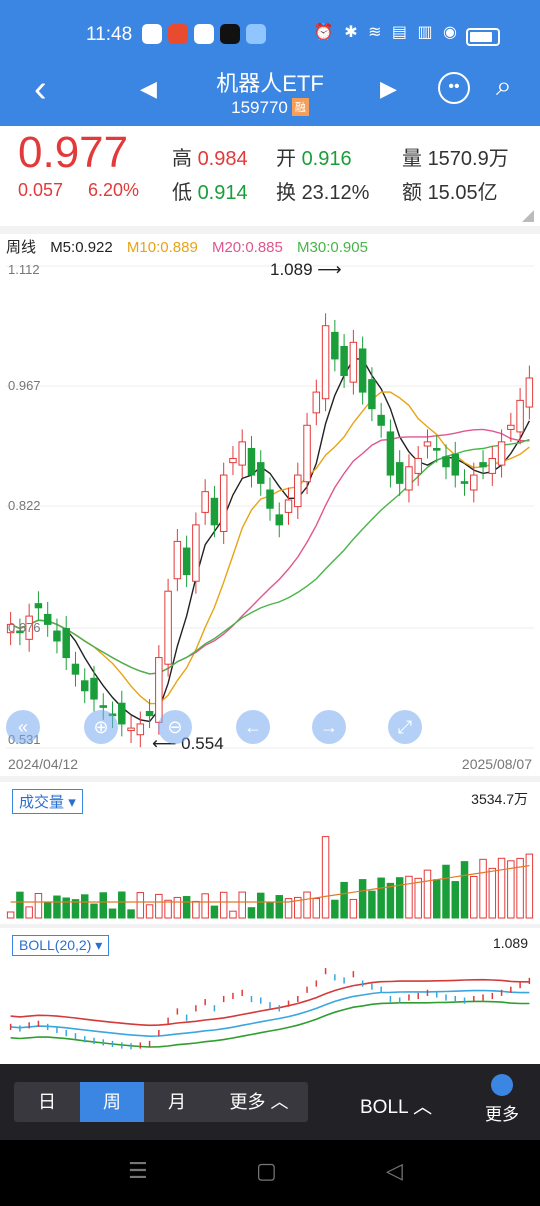 This screenshot has width=540, height=1206. I want to click on zoom-in-icon: ⊕, so click(101, 727).